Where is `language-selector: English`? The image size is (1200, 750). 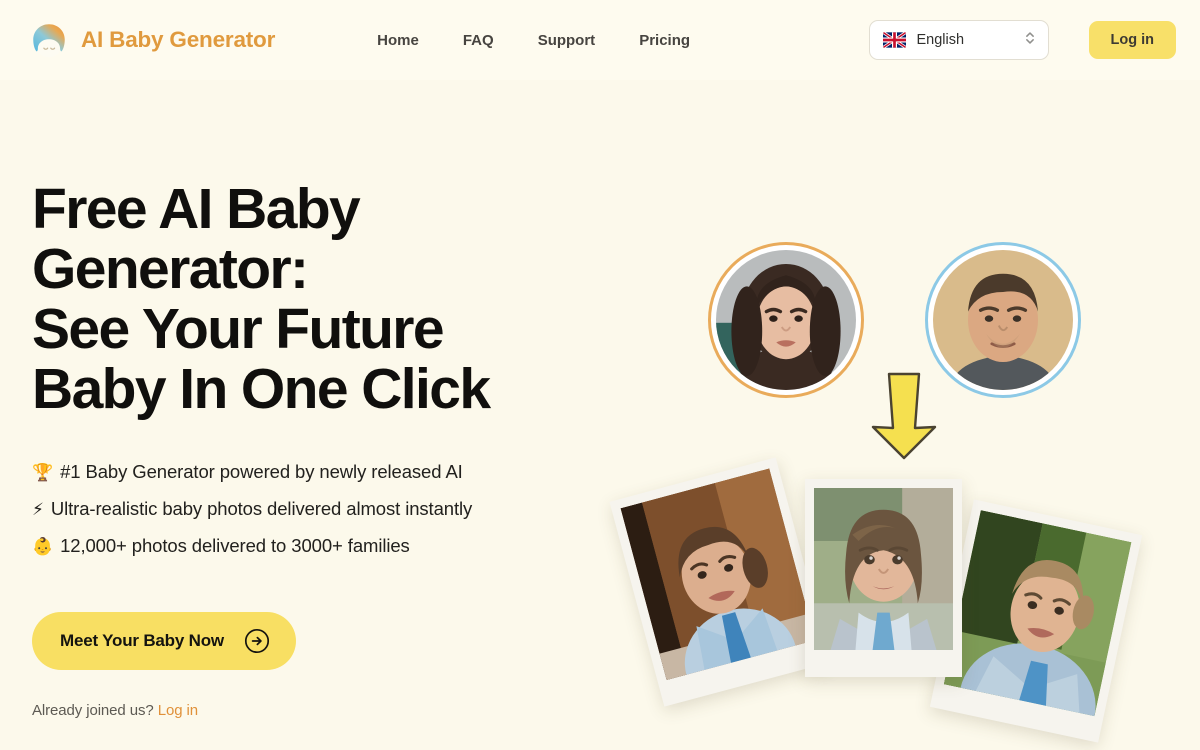
language-selector: English is located at coordinates (958, 40).